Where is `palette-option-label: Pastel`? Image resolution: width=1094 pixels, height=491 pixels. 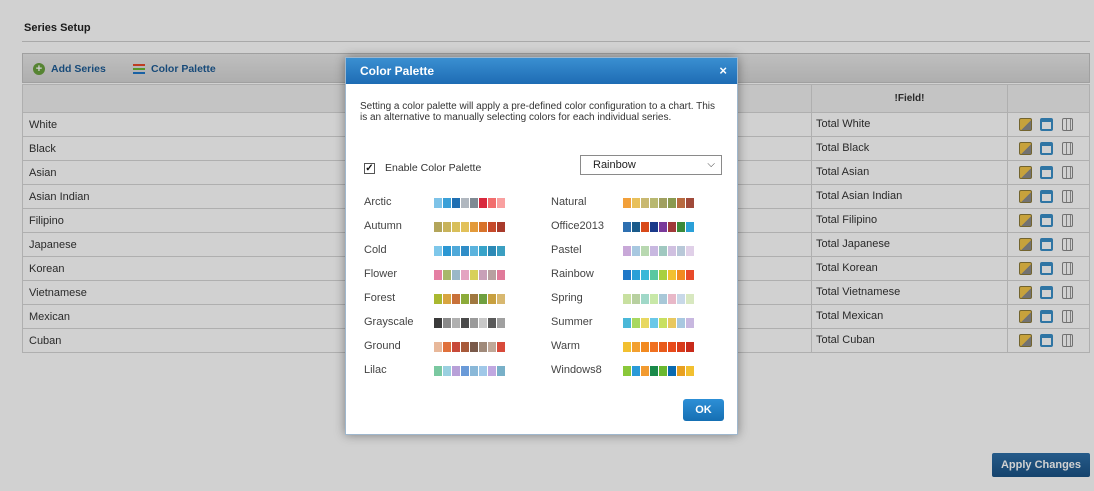
palette-option-label: Pastel is located at coordinates (566, 250).